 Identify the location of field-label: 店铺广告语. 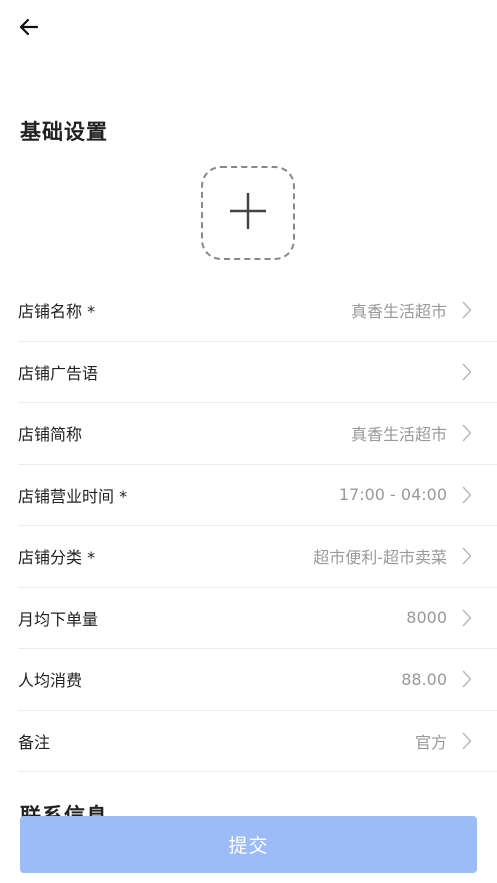
(58, 373).